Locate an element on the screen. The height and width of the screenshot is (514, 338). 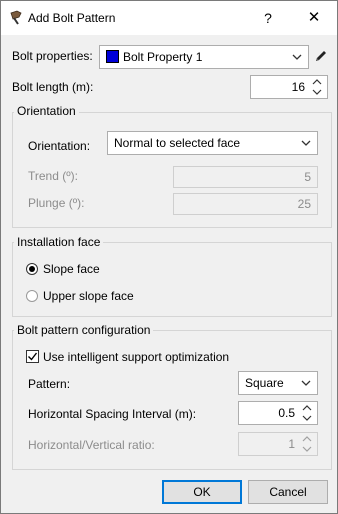
plunge-label: Plunge (º): is located at coordinates (56, 203).